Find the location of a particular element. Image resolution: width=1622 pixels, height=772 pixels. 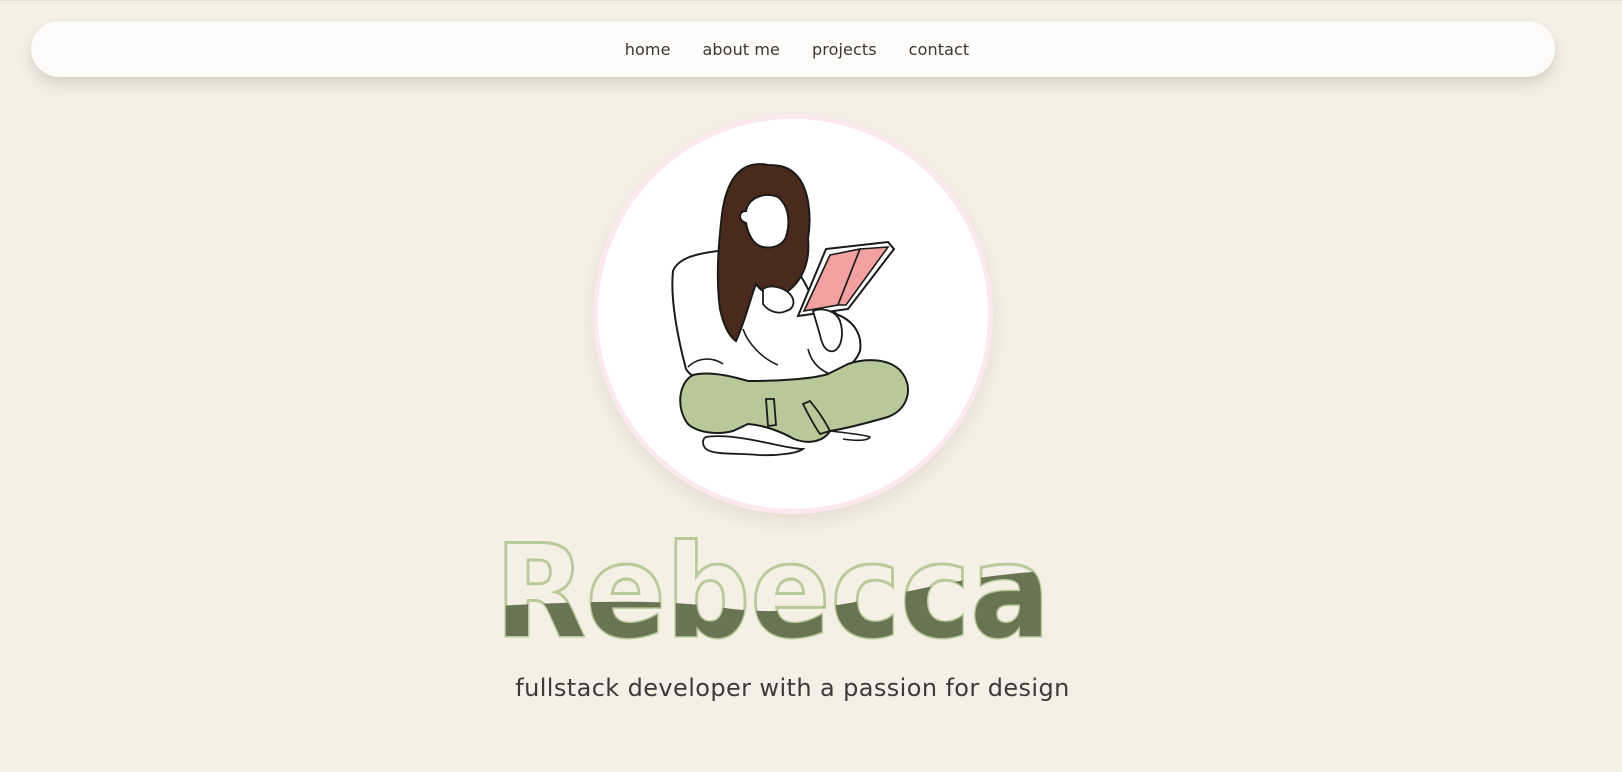

nav-link-about-me: about me is located at coordinates (741, 49).